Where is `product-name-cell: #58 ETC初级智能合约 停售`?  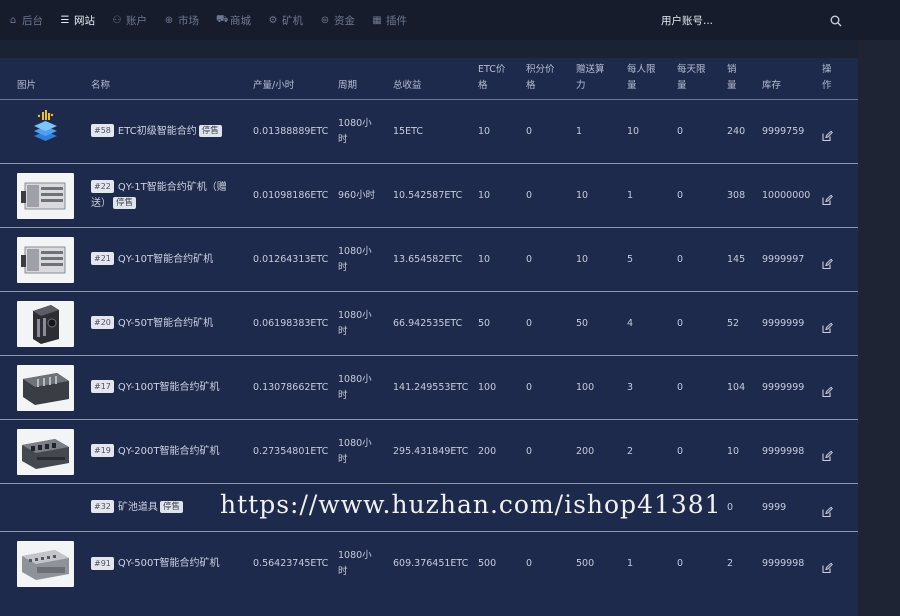
product-name-cell: #58 ETC初级智能合约 停售 is located at coordinates (166, 132).